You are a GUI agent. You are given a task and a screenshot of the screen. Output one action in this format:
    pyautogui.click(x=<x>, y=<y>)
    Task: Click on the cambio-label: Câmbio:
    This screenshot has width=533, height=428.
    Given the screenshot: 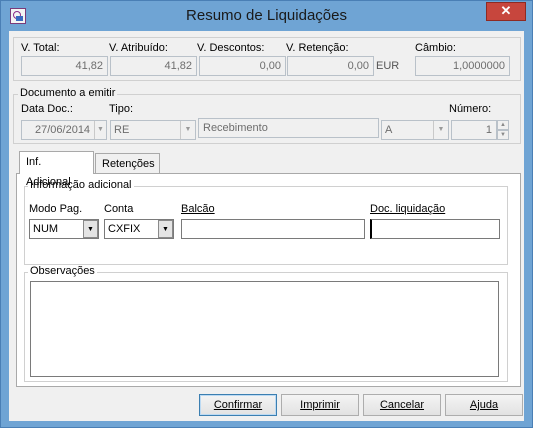 What is the action you would take?
    pyautogui.click(x=435, y=48)
    